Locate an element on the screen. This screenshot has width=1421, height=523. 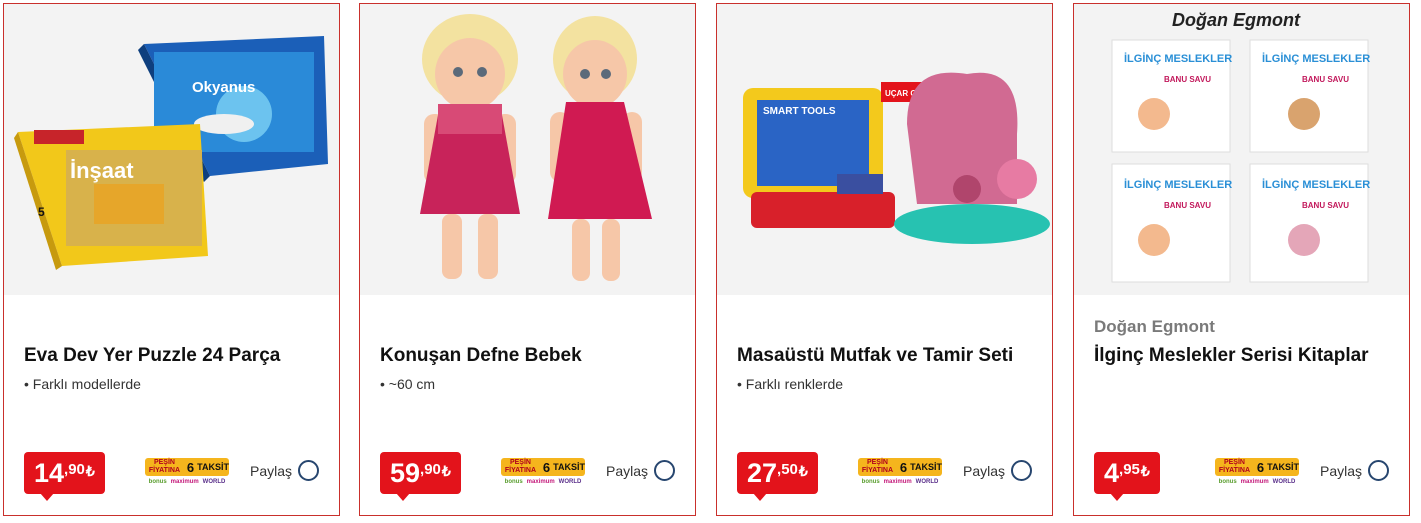
okyanus-label: Okyanus is located at coordinates (223, 87).